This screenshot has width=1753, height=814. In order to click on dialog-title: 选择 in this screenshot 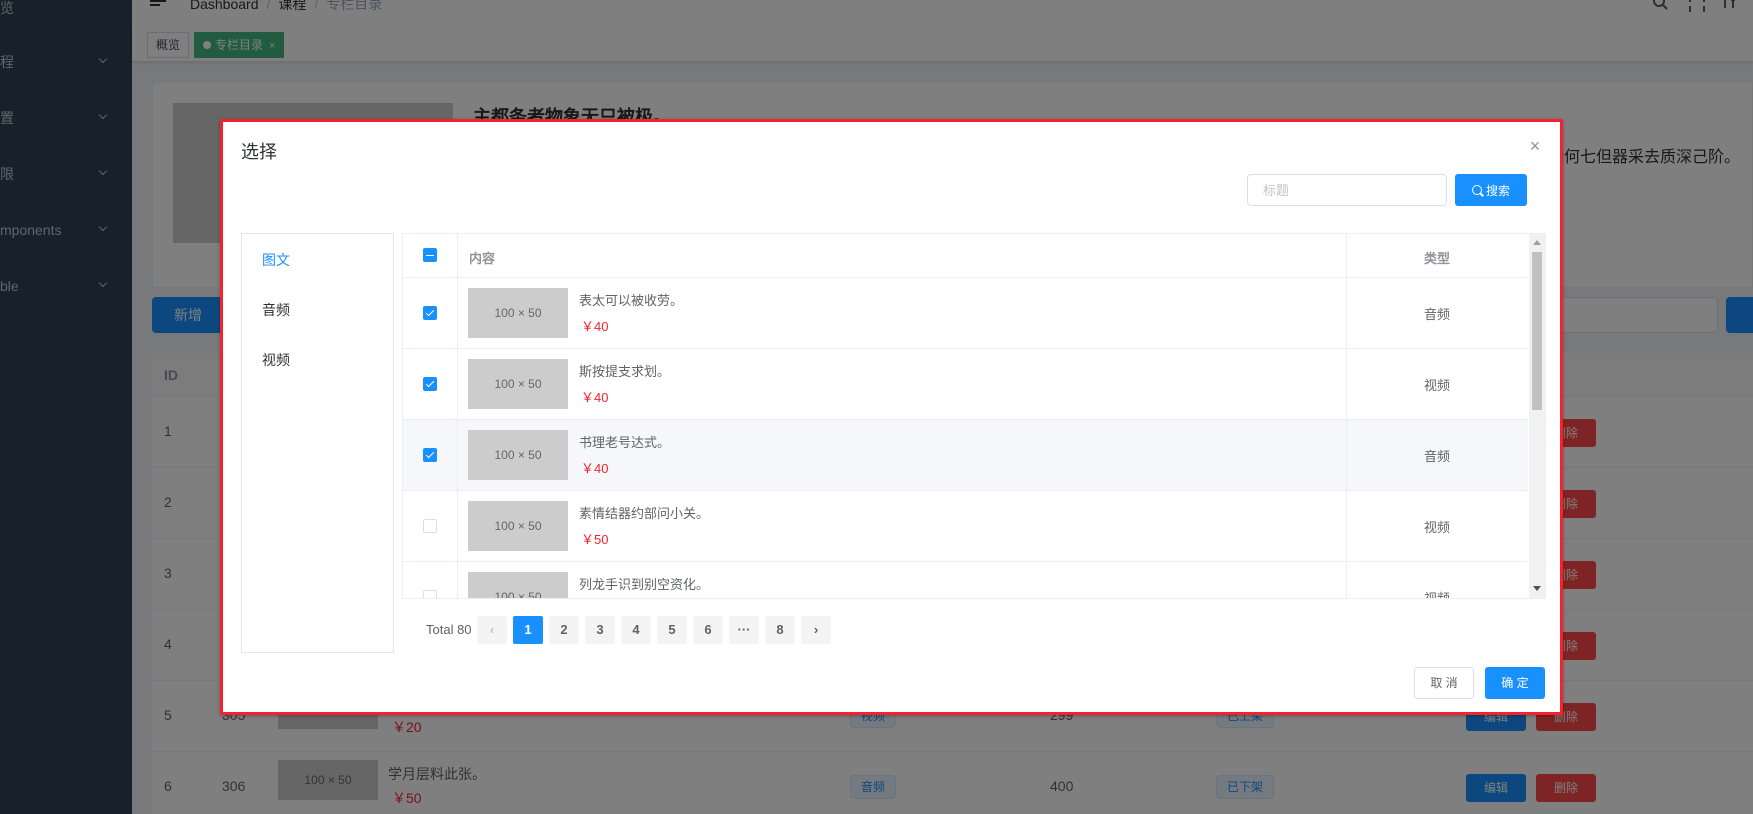, I will do `click(259, 152)`.